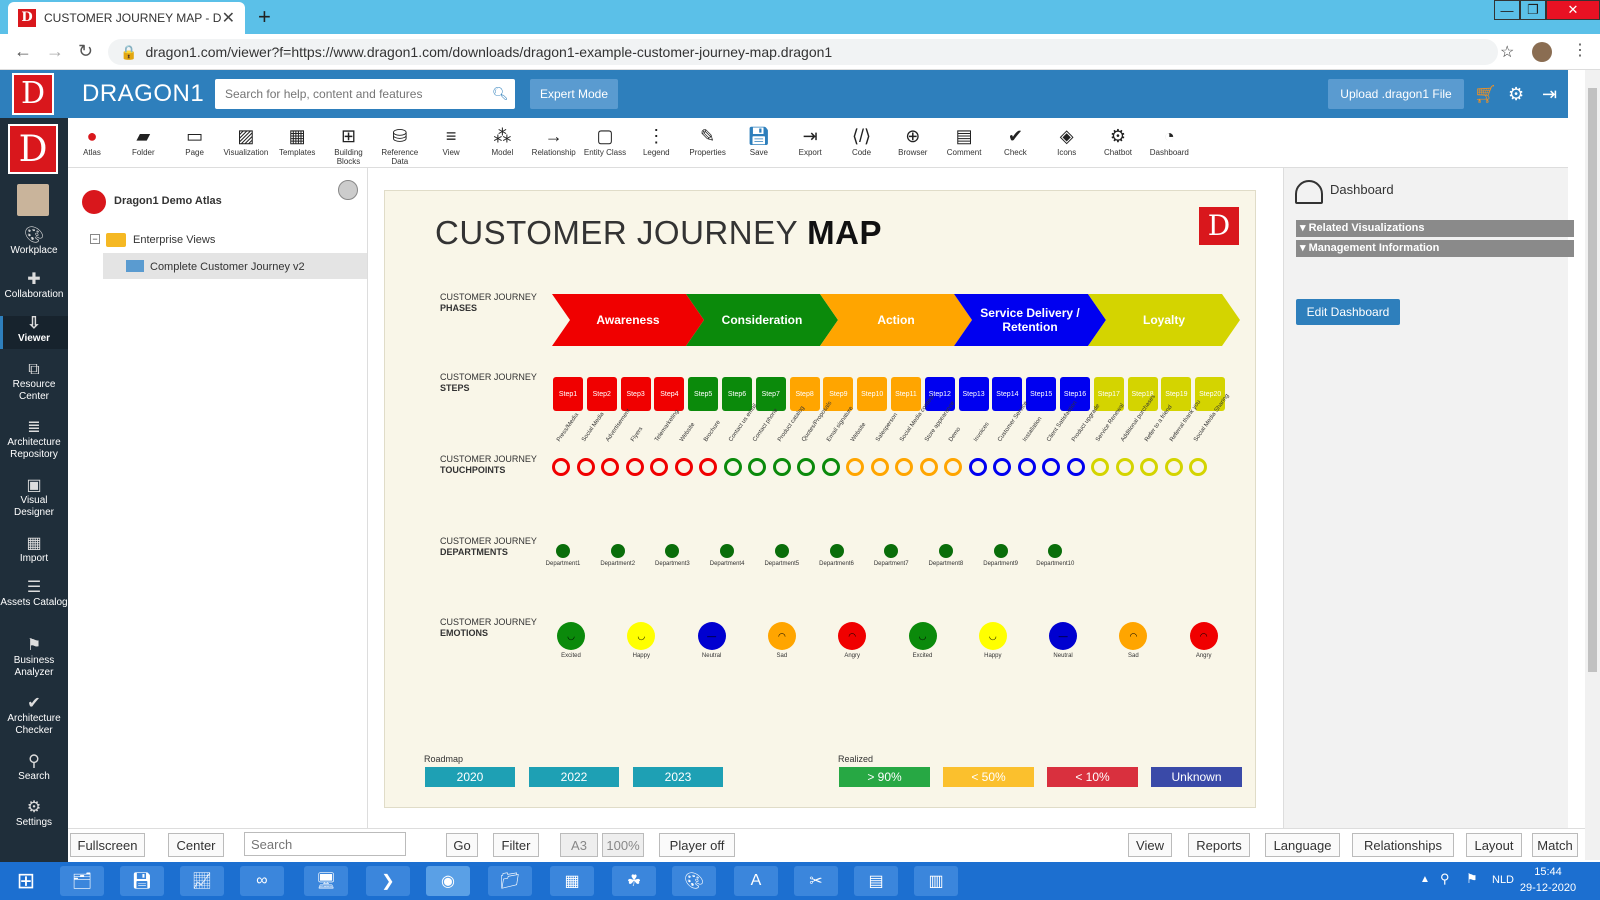  Describe the element at coordinates (579, 845) in the screenshot. I see `paper-size: A3` at that location.